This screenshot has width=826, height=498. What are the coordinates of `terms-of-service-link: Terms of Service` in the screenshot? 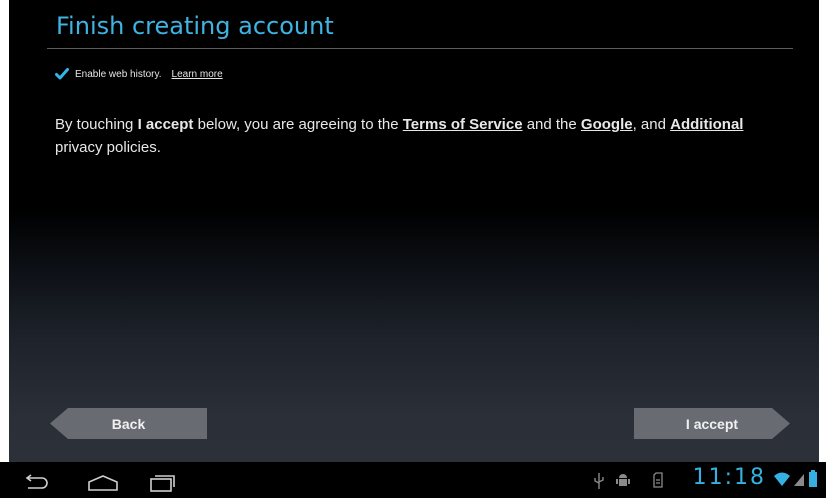 It's located at (463, 124).